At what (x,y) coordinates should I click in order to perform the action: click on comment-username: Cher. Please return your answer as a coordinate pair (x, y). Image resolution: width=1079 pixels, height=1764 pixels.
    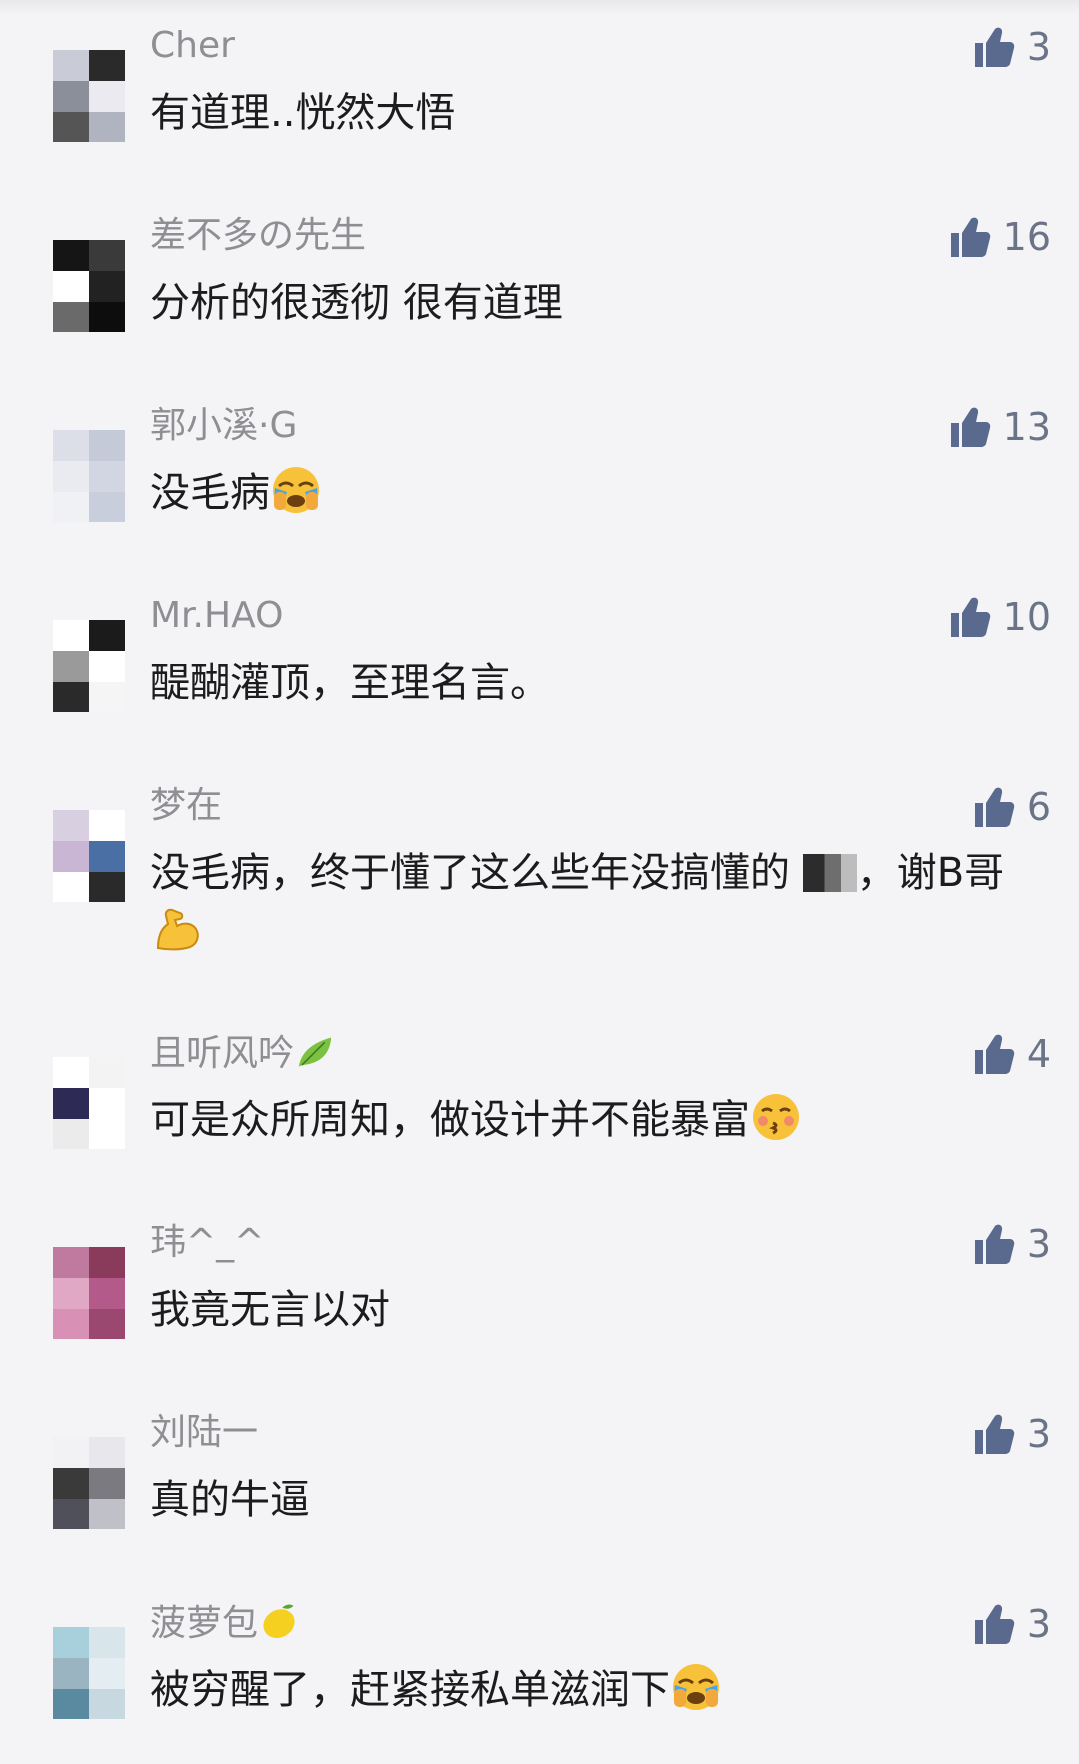
    Looking at the image, I should click on (192, 46).